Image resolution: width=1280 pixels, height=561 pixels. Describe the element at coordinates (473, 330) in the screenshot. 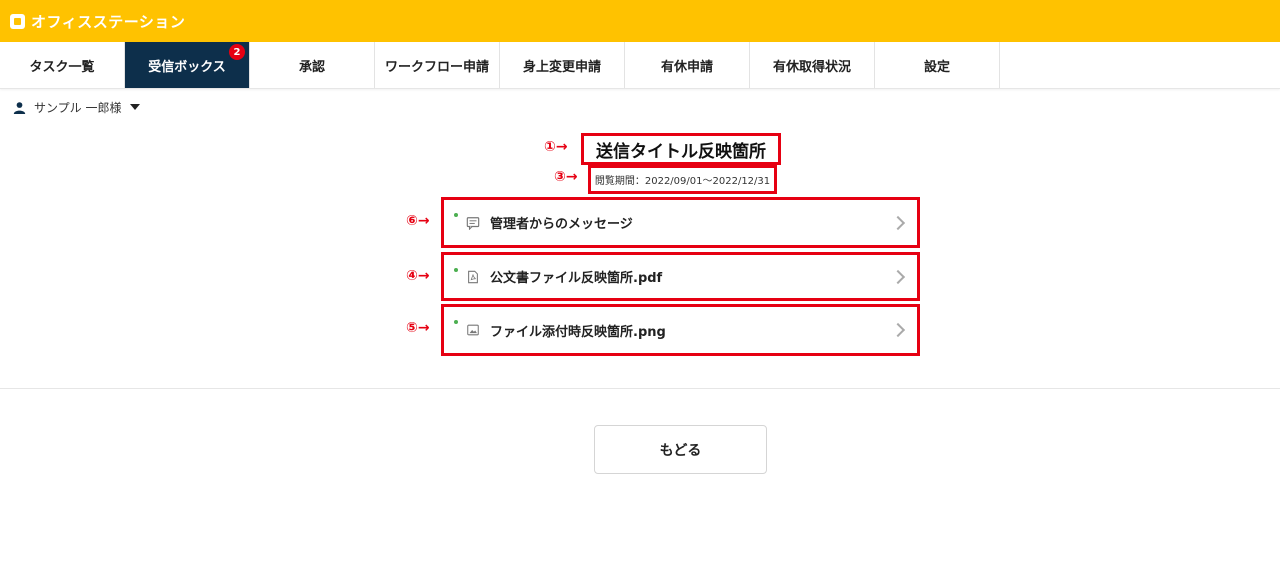

I see `image-file-icon` at that location.